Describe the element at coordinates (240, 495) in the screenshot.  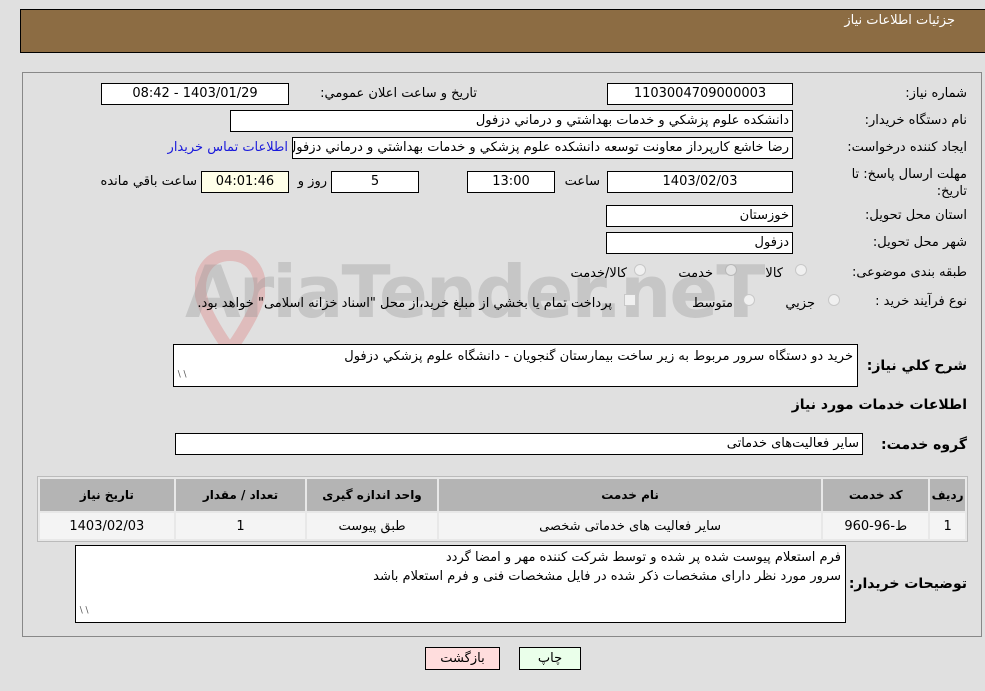
I see `col-header-quantity: تعداد / مقدار` at that location.